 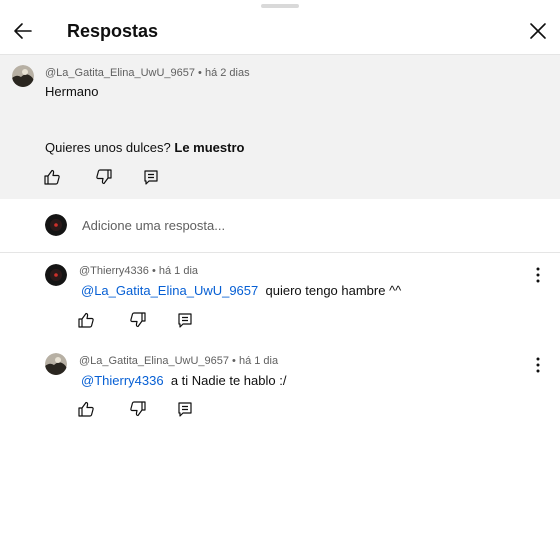 What do you see at coordinates (72, 91) in the screenshot?
I see `comment-text-line1: Hermano` at bounding box center [72, 91].